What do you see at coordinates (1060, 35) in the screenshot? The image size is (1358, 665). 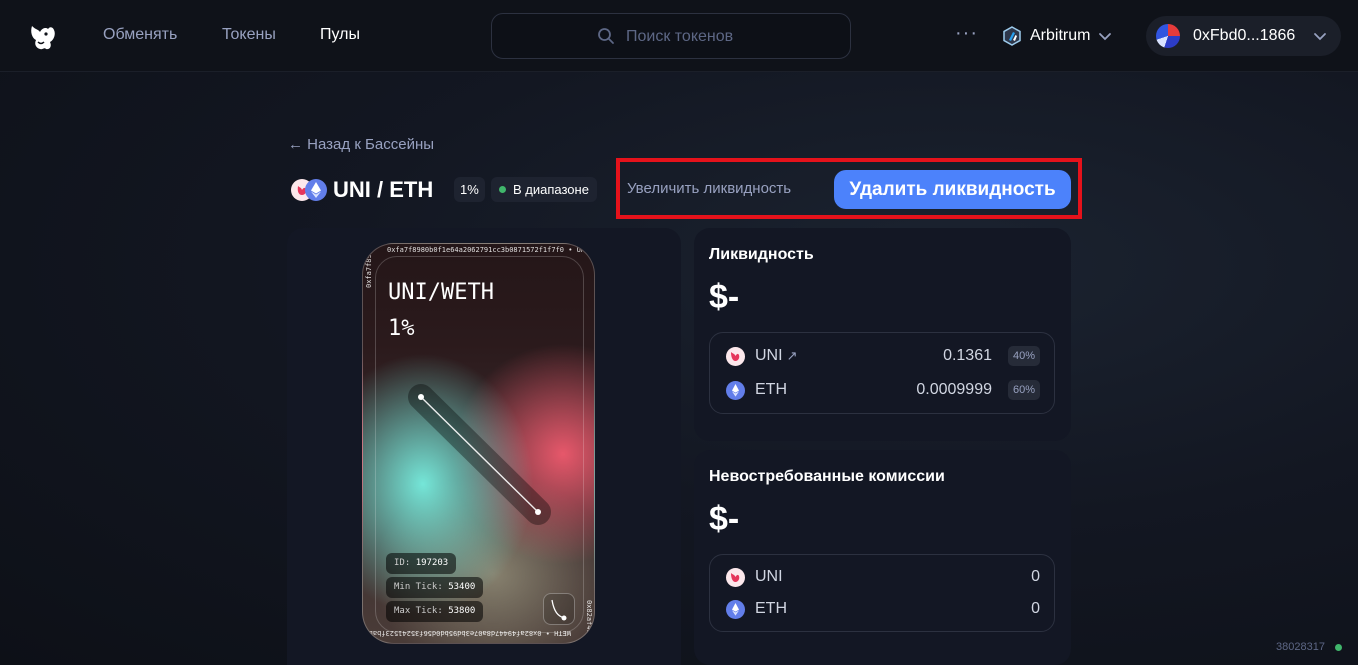 I see `network-label: Arbitrum` at bounding box center [1060, 35].